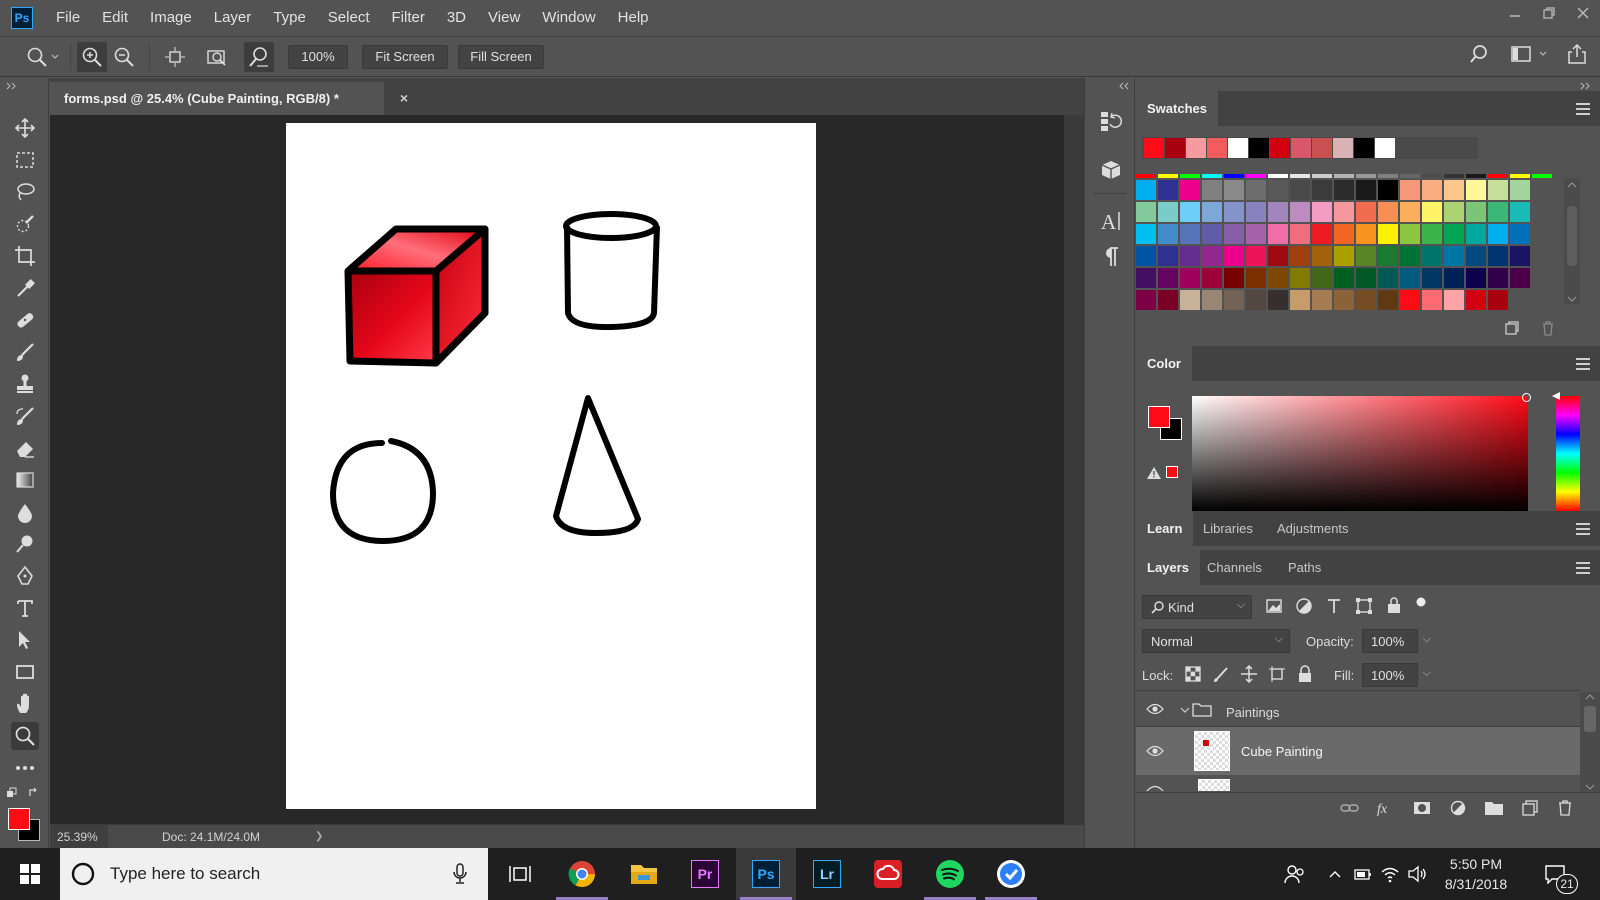 This screenshot has width=1600, height=900. Describe the element at coordinates (25, 320) in the screenshot. I see `spot-healing-tool` at that location.